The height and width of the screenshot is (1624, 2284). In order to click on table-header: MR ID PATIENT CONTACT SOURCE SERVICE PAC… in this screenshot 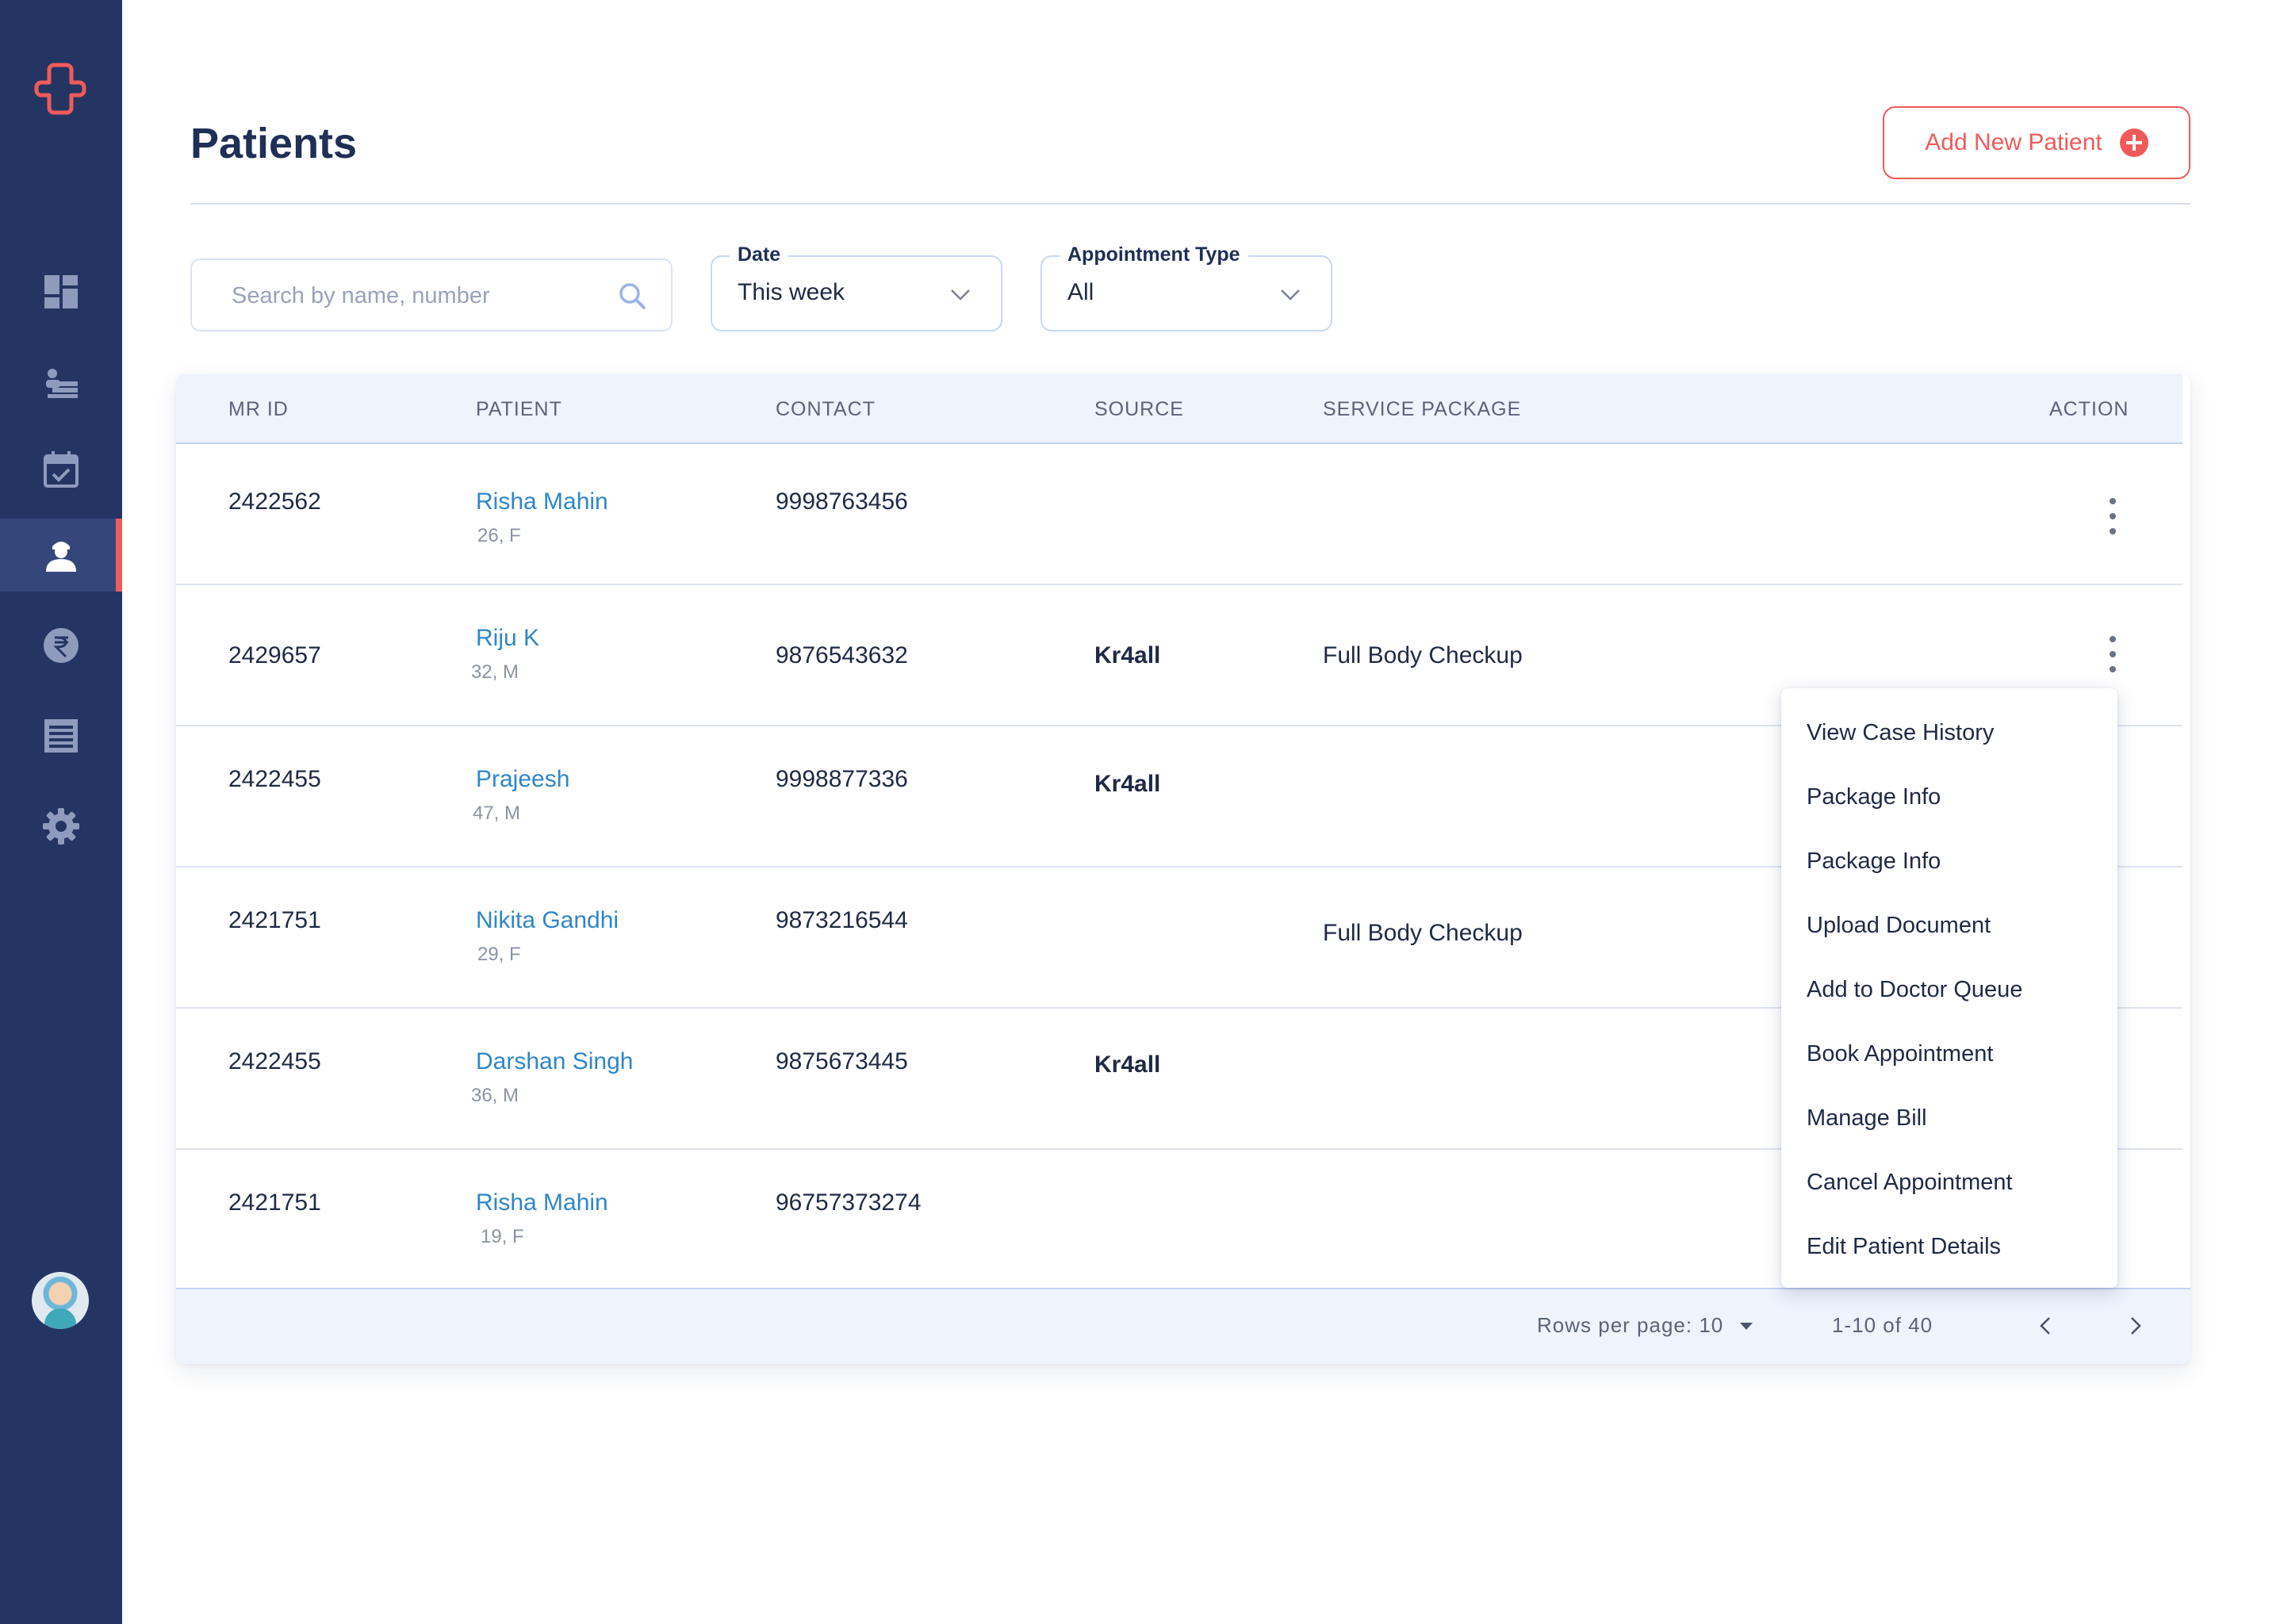, I will do `click(1179, 409)`.